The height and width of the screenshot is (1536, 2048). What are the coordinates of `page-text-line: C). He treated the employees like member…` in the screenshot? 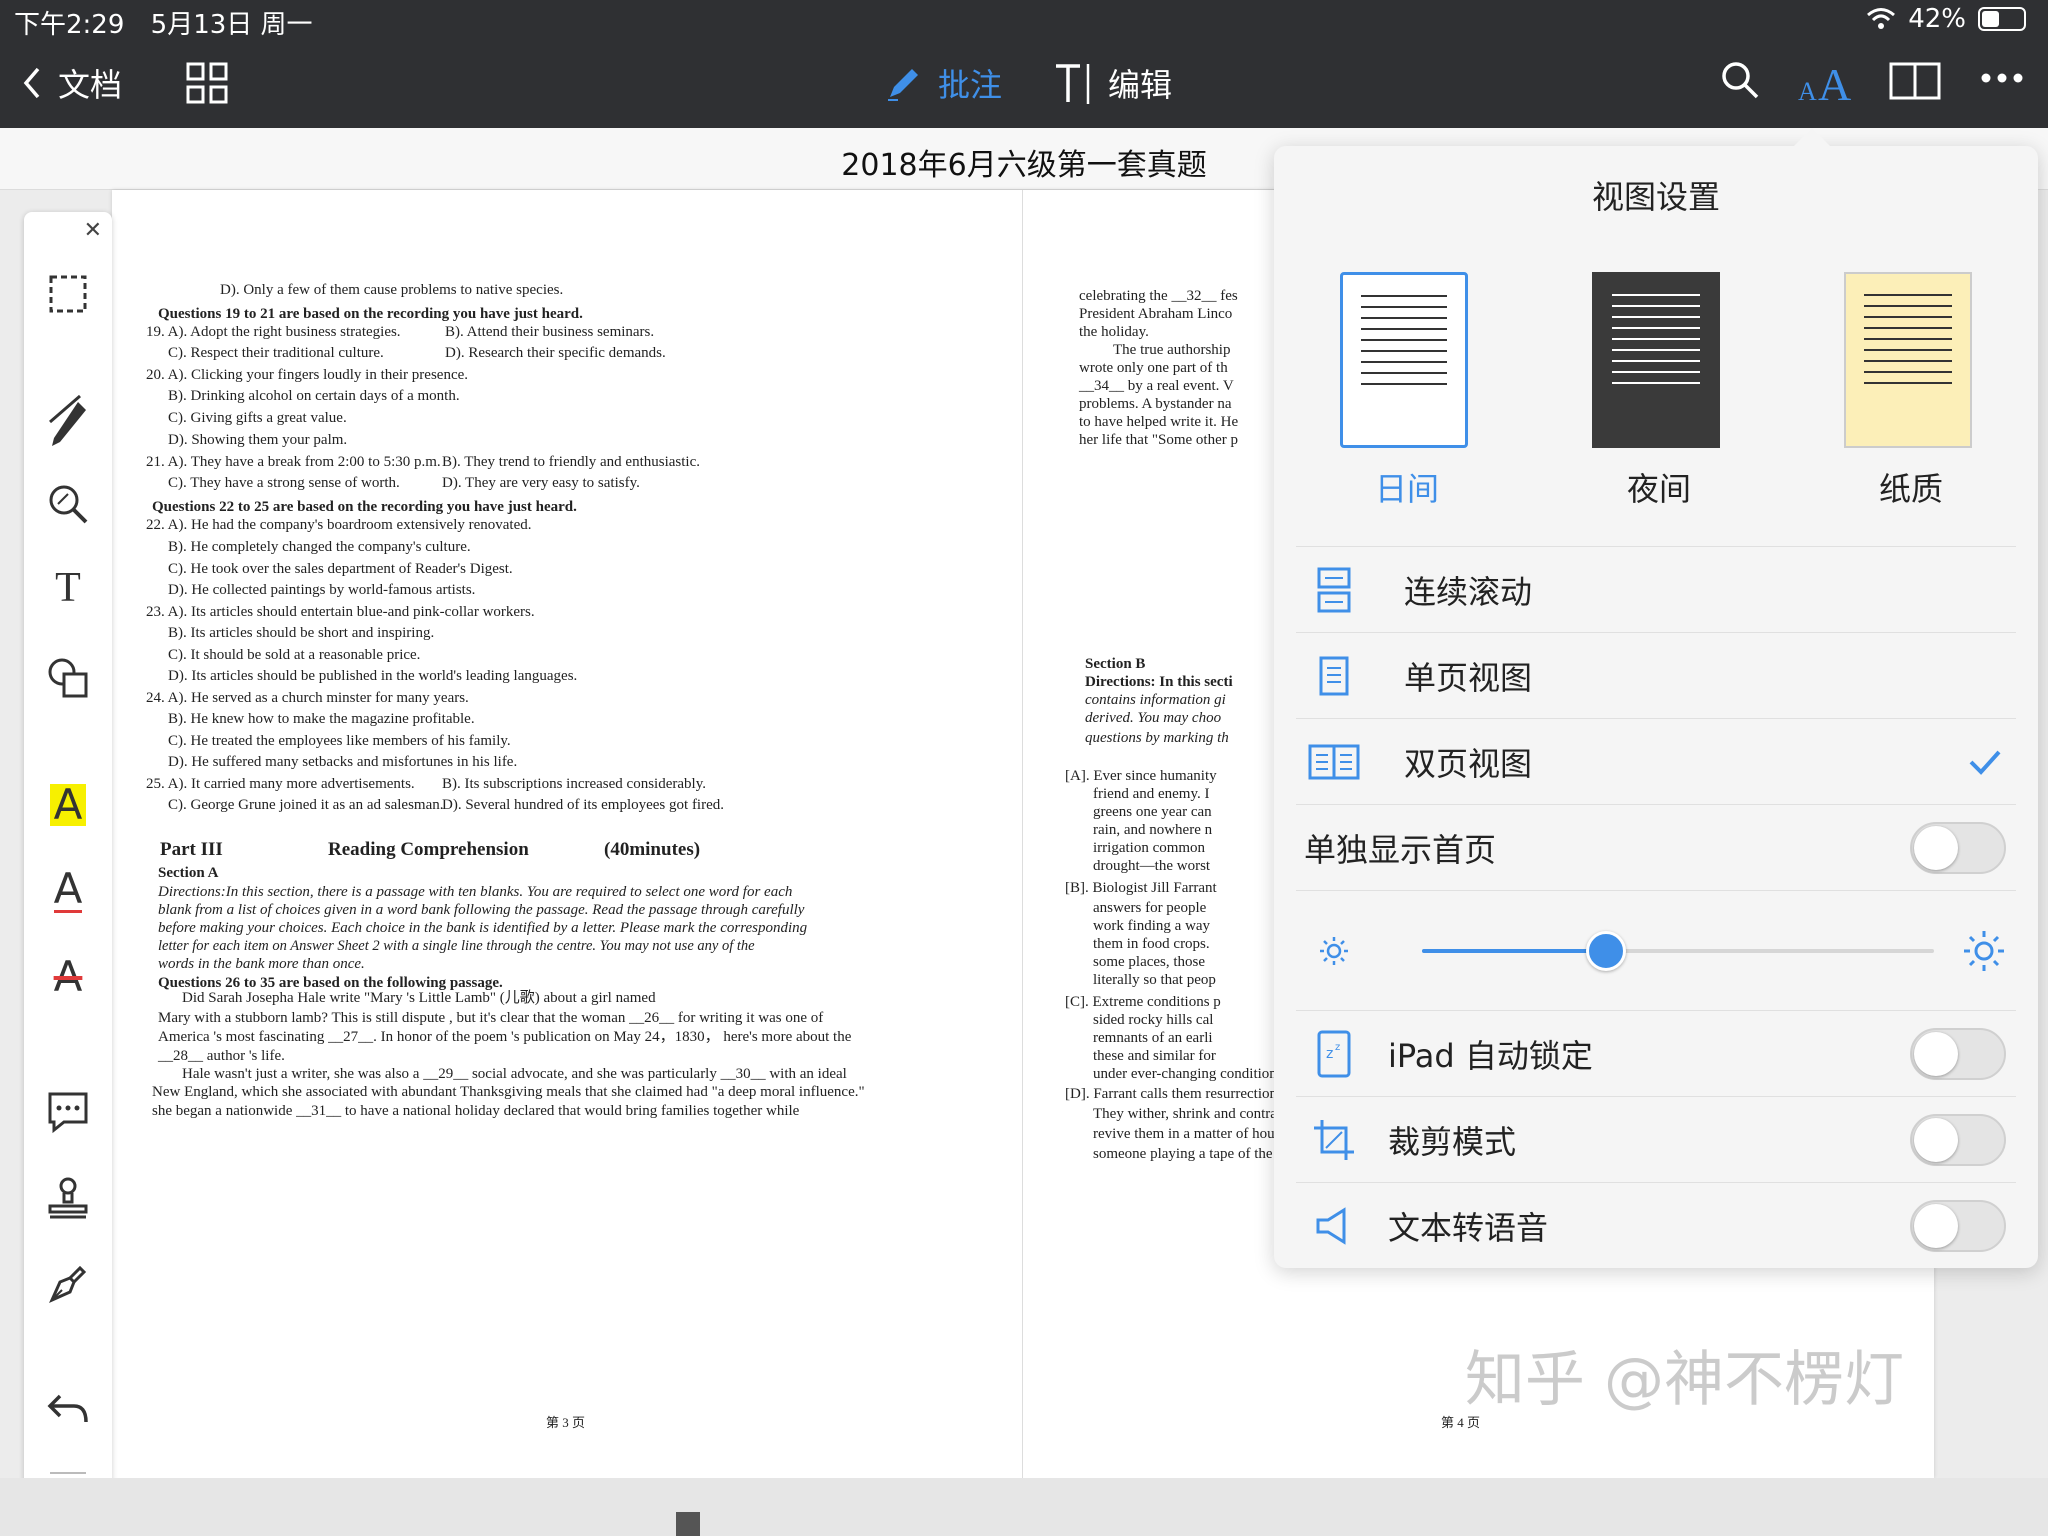 It's located at (339, 741).